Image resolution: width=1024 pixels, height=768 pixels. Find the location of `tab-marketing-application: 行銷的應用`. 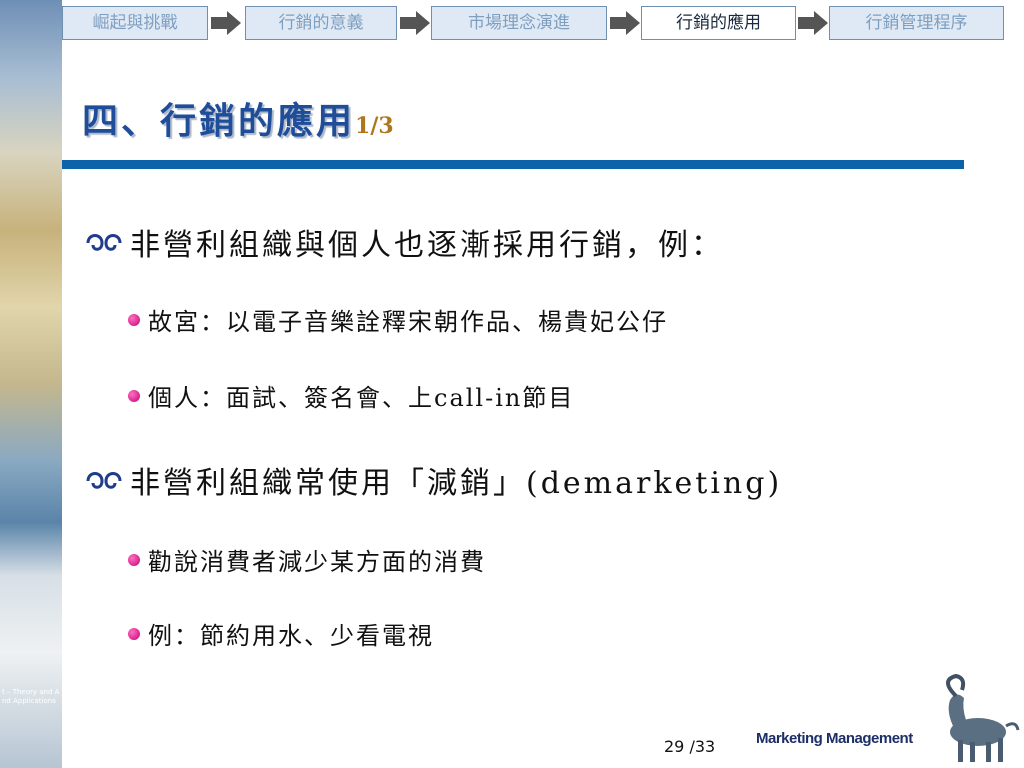

tab-marketing-application: 行銷的應用 is located at coordinates (718, 23).